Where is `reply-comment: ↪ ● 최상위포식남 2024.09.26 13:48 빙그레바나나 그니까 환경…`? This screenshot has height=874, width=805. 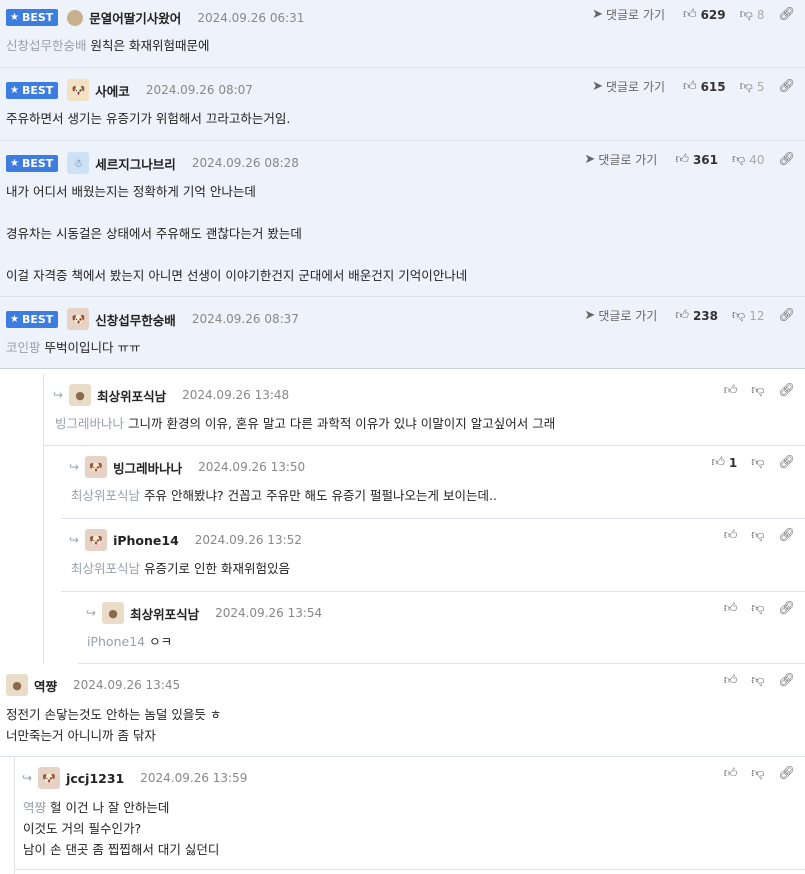
reply-comment: ↪ ● 최상위포식남 2024.09.26 13:48 빙그레바나나 그니까 환경… is located at coordinates (424, 410).